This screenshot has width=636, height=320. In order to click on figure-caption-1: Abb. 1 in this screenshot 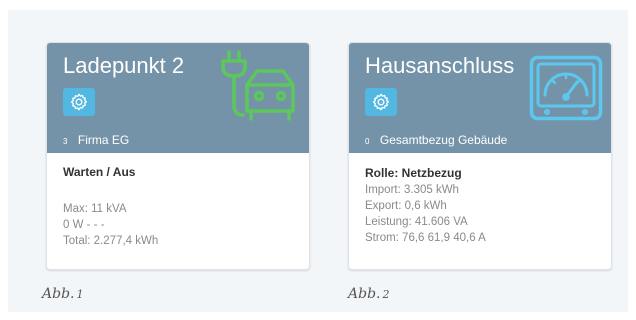, I will do `click(62, 294)`.